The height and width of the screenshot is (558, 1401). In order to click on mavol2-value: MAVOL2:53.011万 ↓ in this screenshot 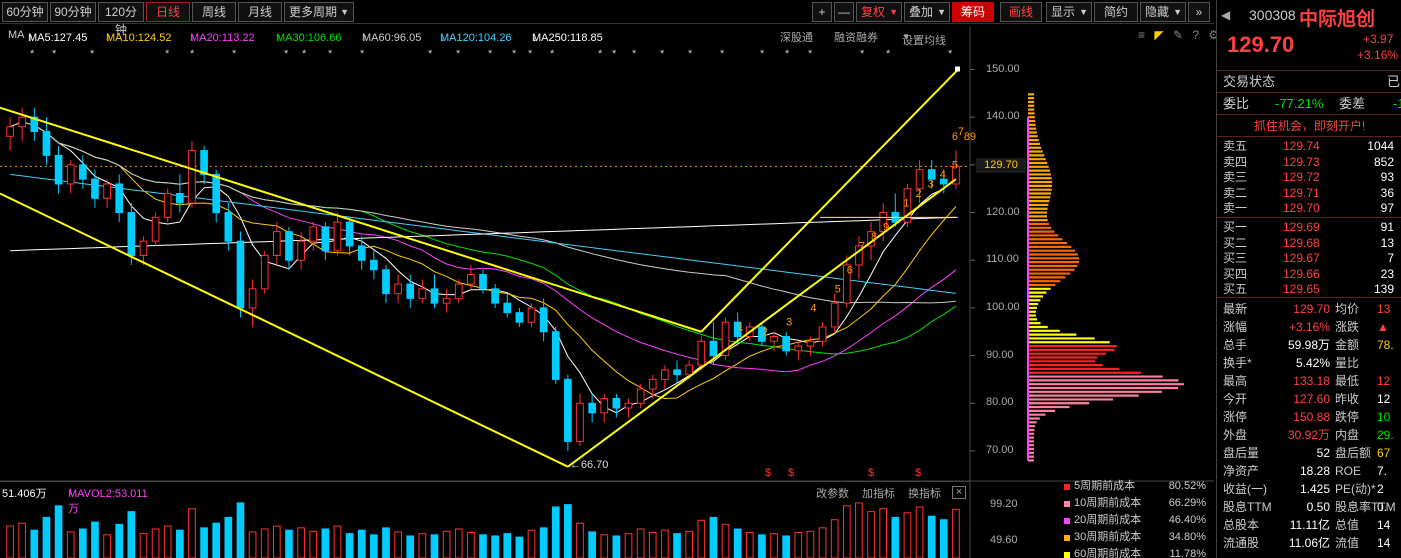, I will do `click(108, 500)`.